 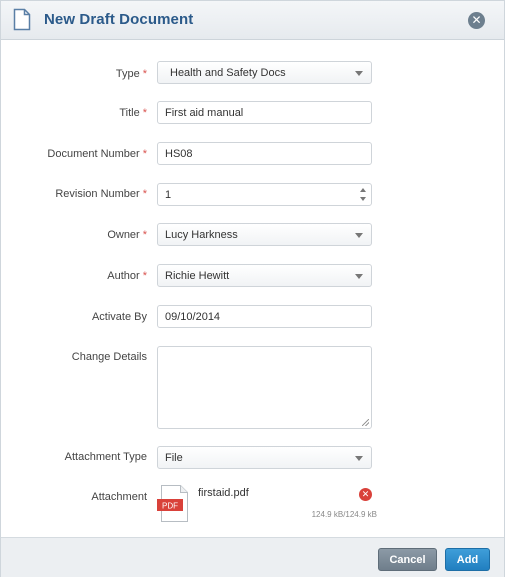 What do you see at coordinates (264, 457) in the screenshot?
I see `attachment-type-select: File` at bounding box center [264, 457].